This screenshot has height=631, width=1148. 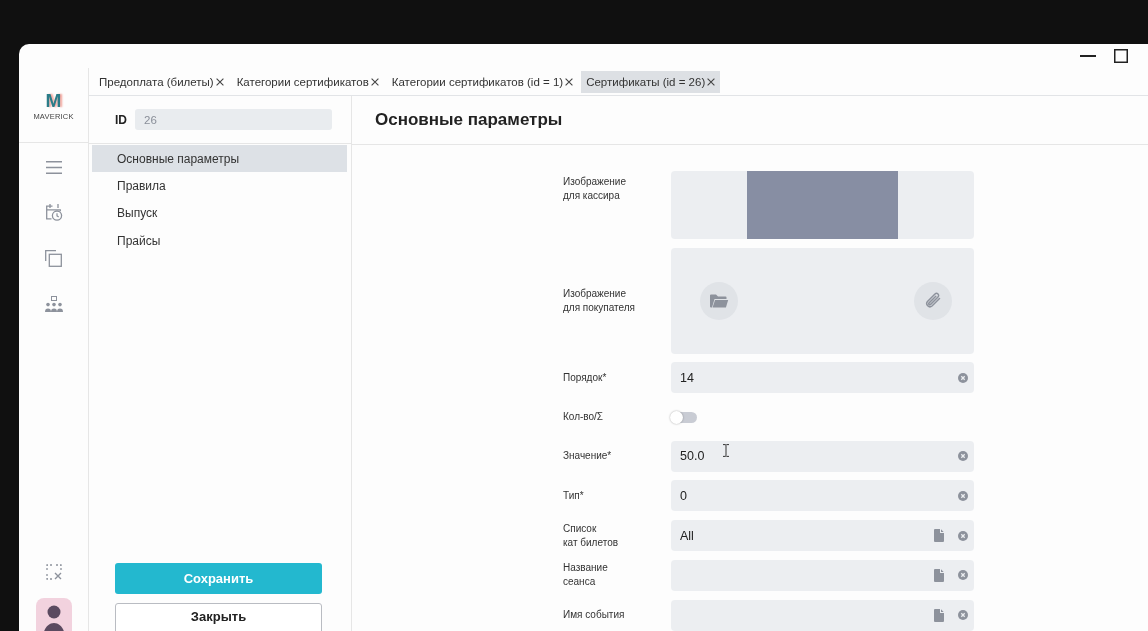 What do you see at coordinates (684, 417) in the screenshot?
I see `toggle-switch` at bounding box center [684, 417].